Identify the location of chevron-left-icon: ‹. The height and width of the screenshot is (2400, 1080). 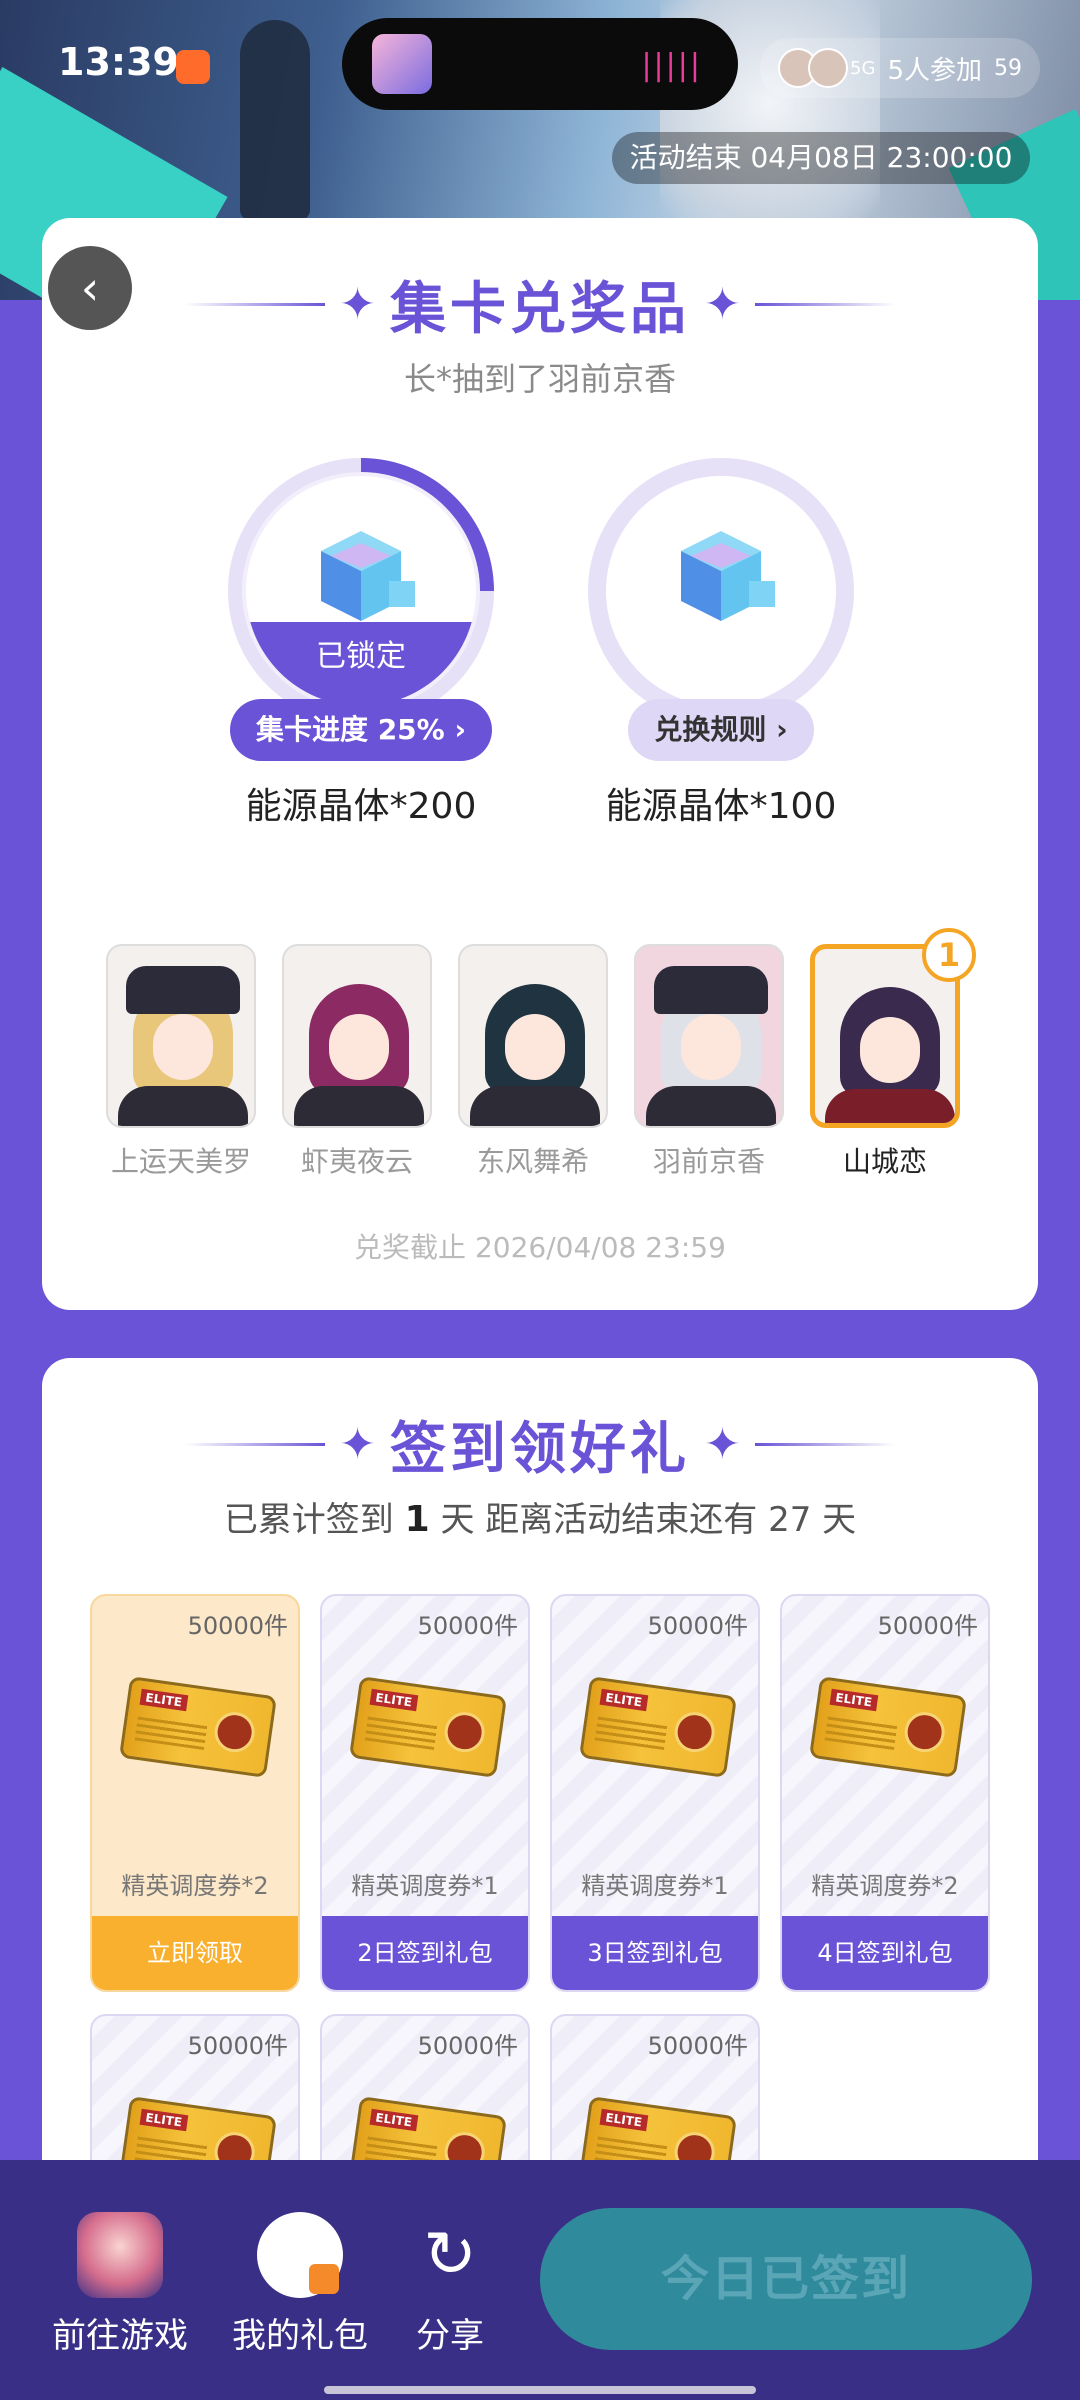
(90, 288).